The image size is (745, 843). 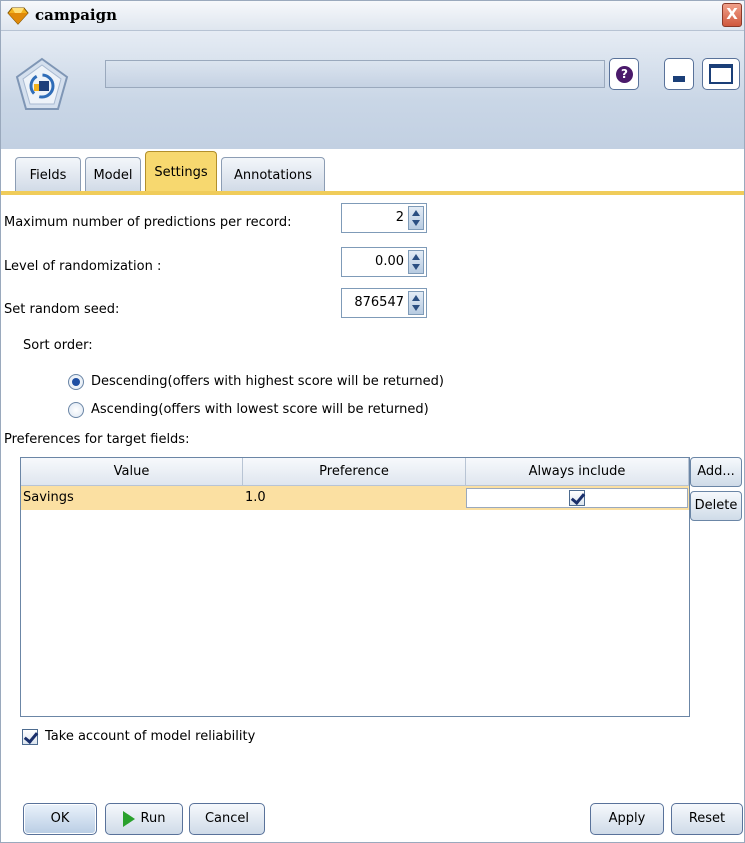 What do you see at coordinates (97, 439) in the screenshot?
I see `preferences-label: Preferences for target fields:` at bounding box center [97, 439].